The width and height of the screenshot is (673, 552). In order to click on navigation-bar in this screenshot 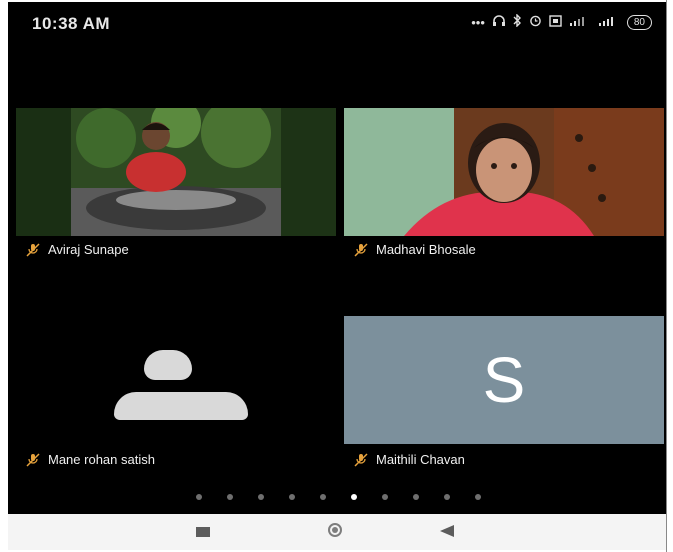, I will do `click(338, 532)`.